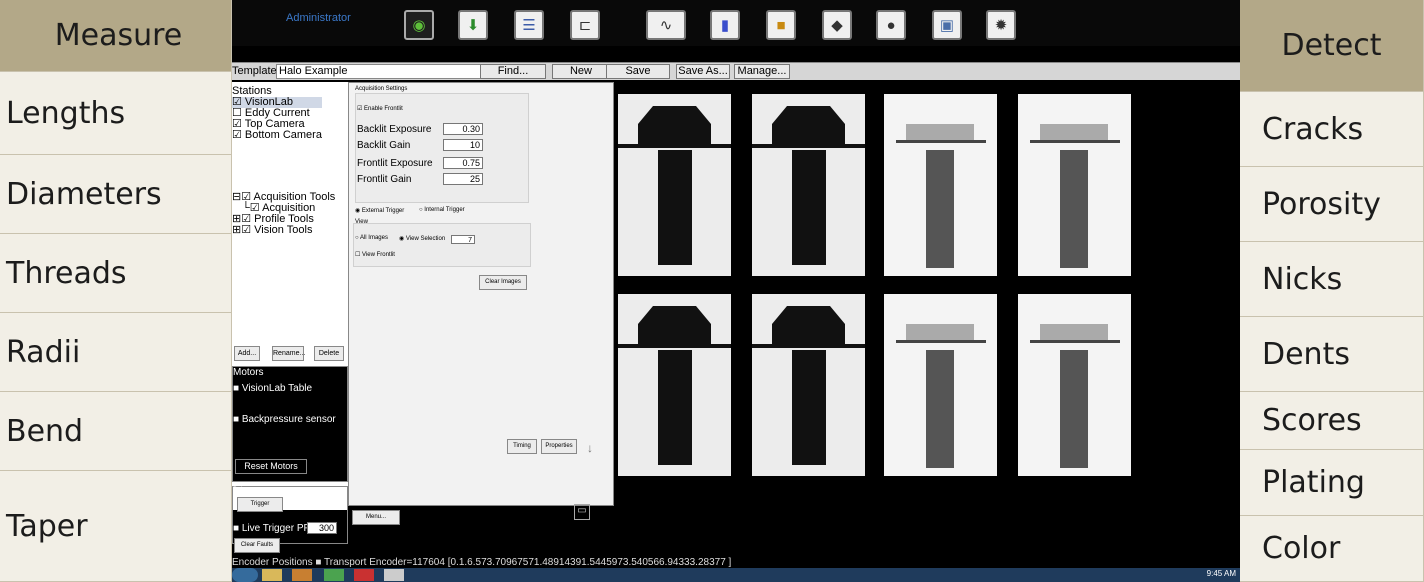 The image size is (1424, 582). What do you see at coordinates (394, 575) in the screenshot?
I see `office-icon` at bounding box center [394, 575].